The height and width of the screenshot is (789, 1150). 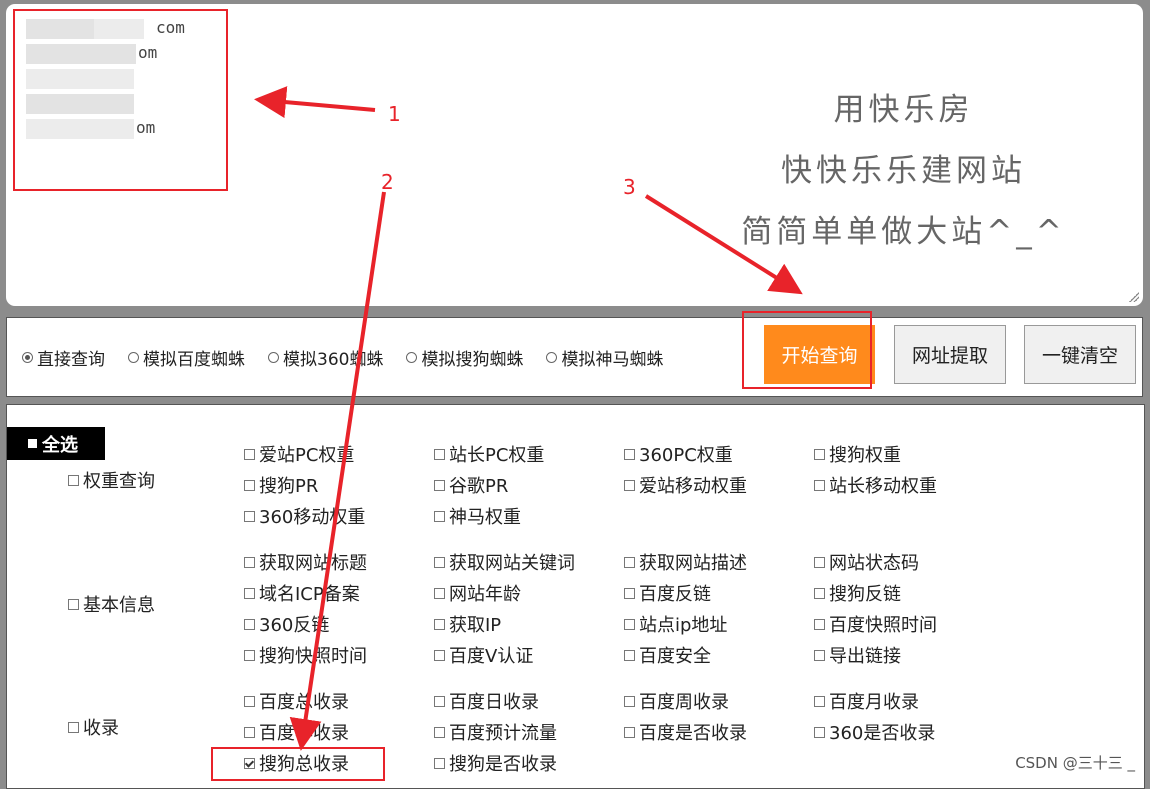 What do you see at coordinates (387, 182) in the screenshot?
I see `annotation-number: 2` at bounding box center [387, 182].